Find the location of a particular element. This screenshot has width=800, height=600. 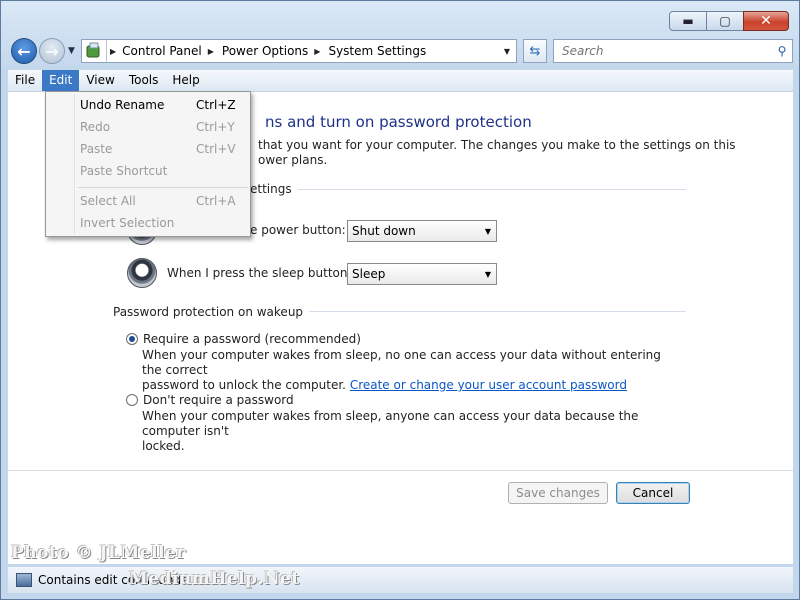

caption-buttons: ▬ ▢ ✕ is located at coordinates (729, 21).